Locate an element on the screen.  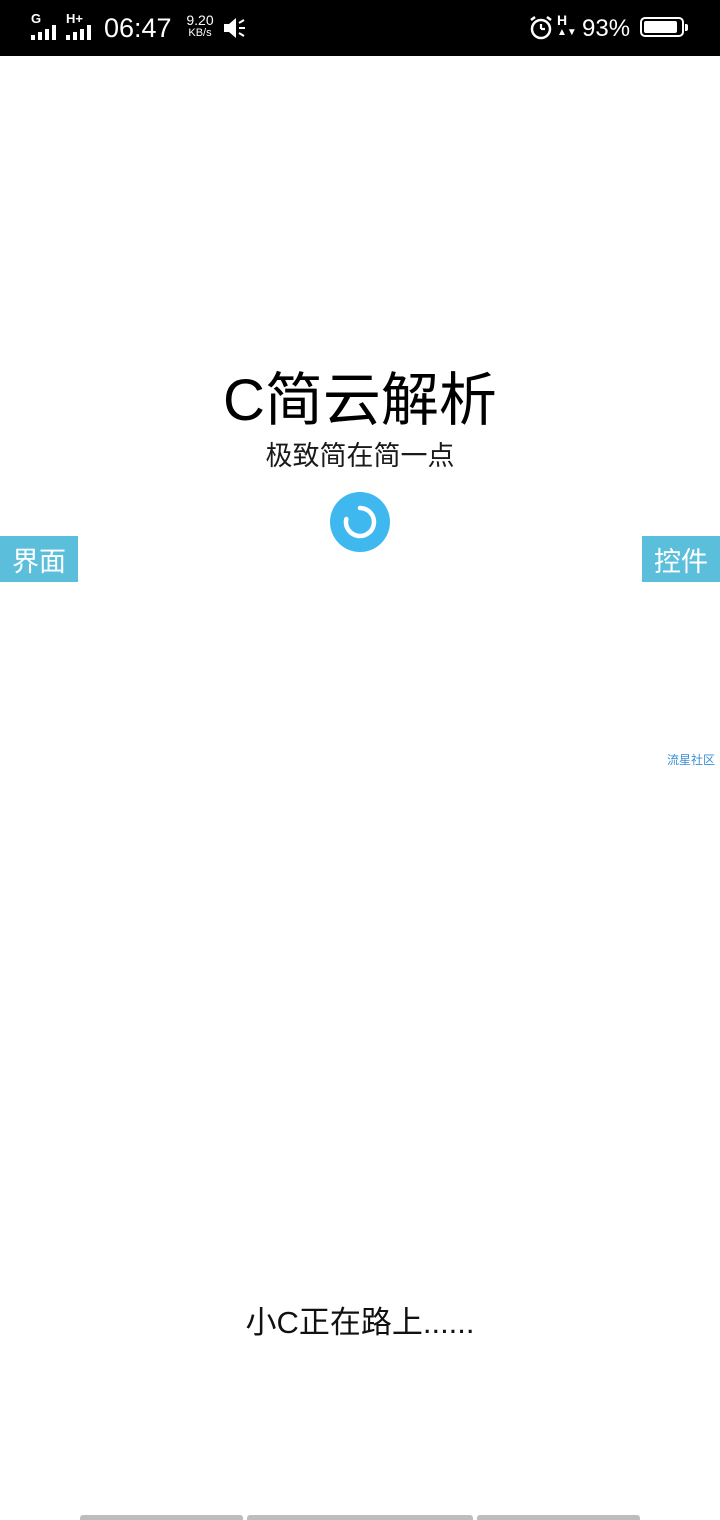
status-bar: G H+ 06:47 9.20 KB/s H ▲▼ 93% is located at coordinates (360, 28).